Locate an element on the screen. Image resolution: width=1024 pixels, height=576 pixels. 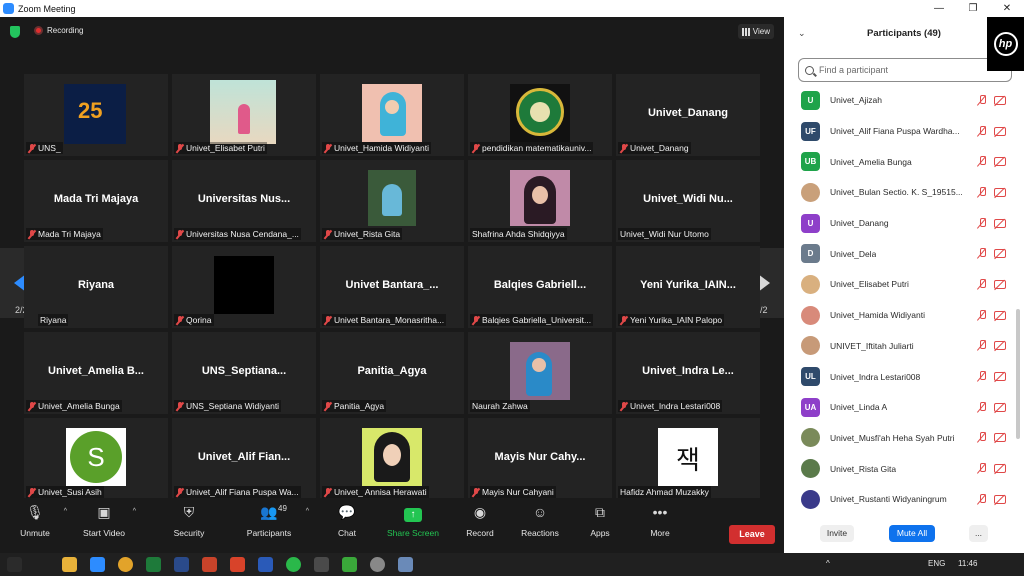
maximize-button: ❐ is located at coordinates (973, 8).